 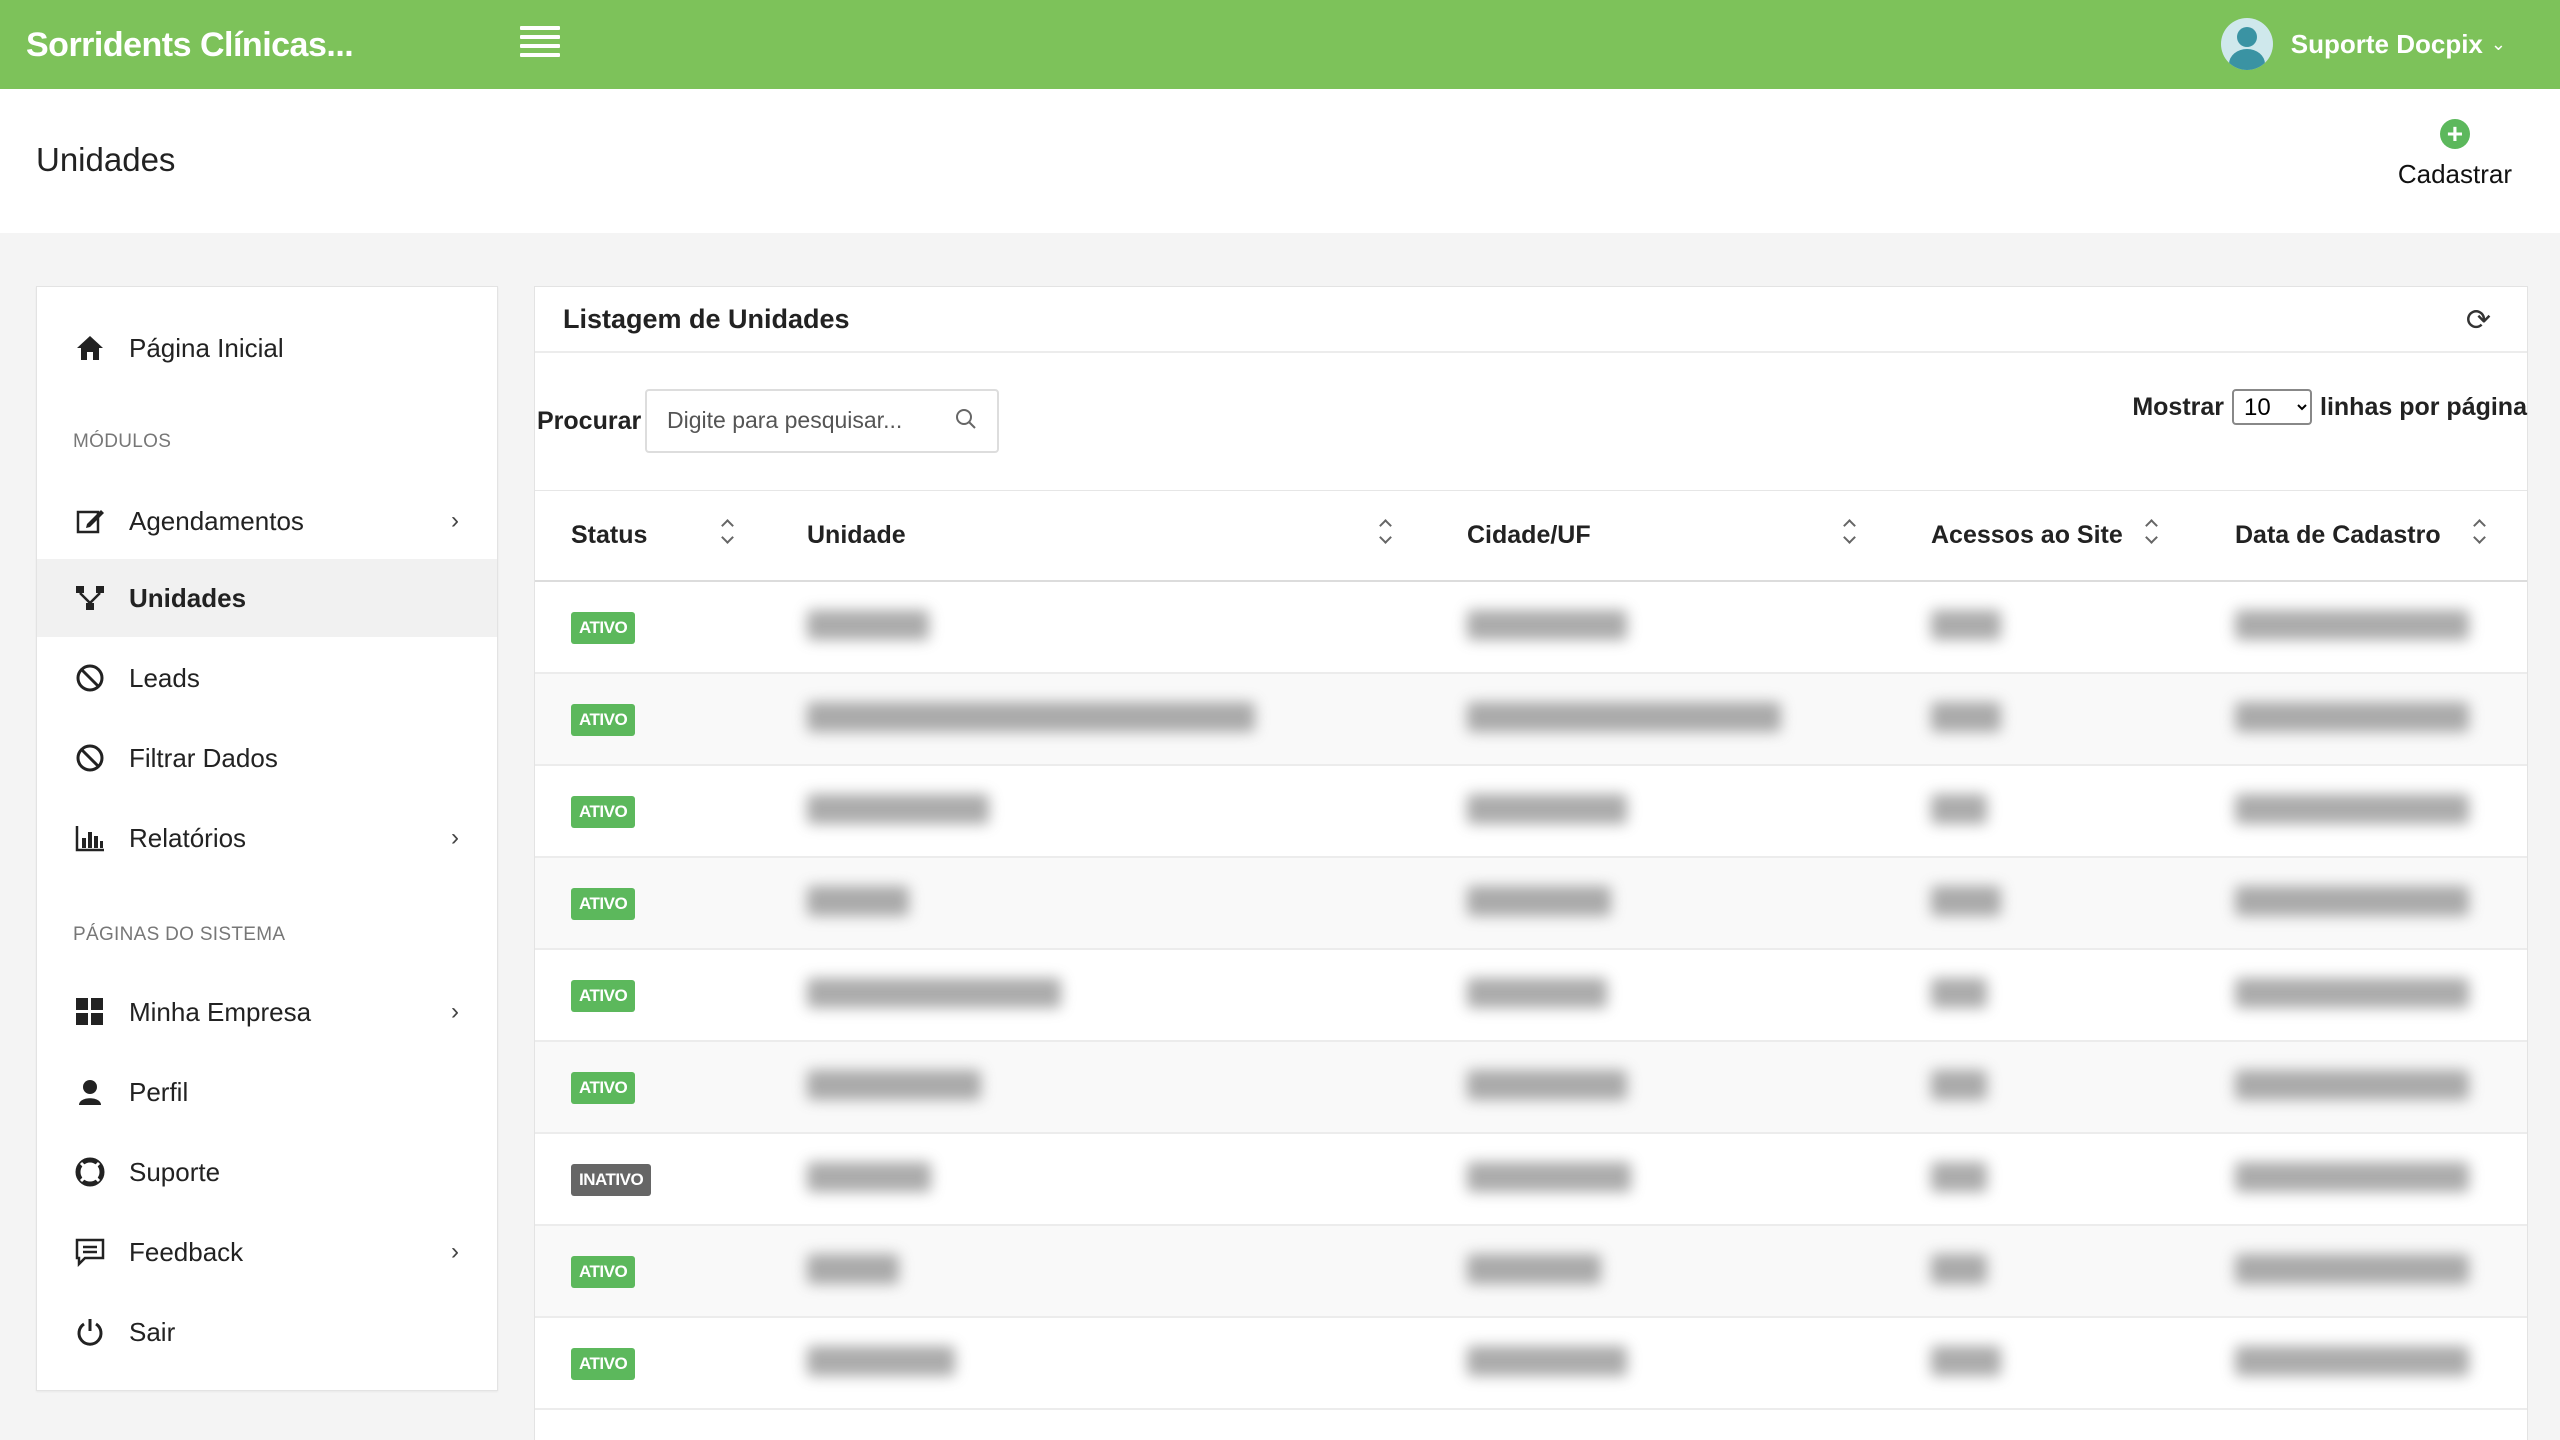 What do you see at coordinates (164, 677) in the screenshot?
I see `sidebar-item-label: Leads` at bounding box center [164, 677].